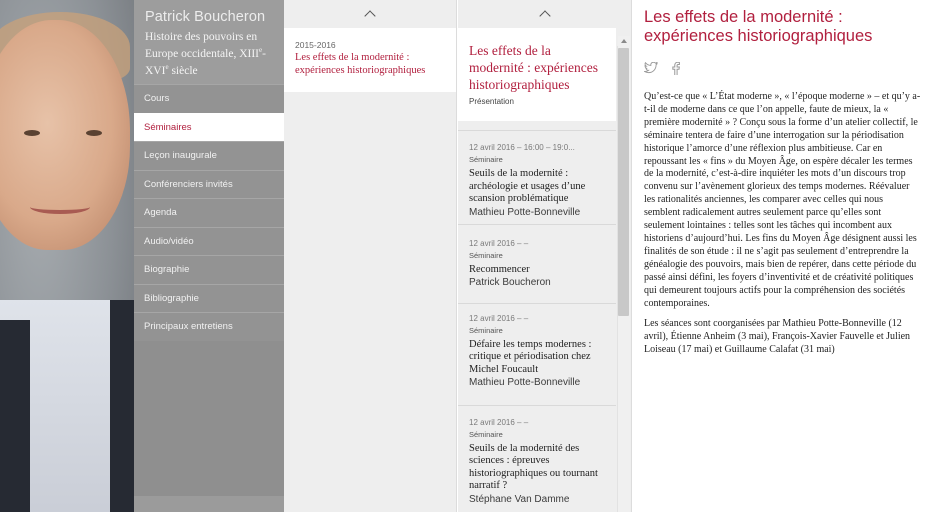  I want to click on nav-item-agenda: Agenda, so click(209, 212).